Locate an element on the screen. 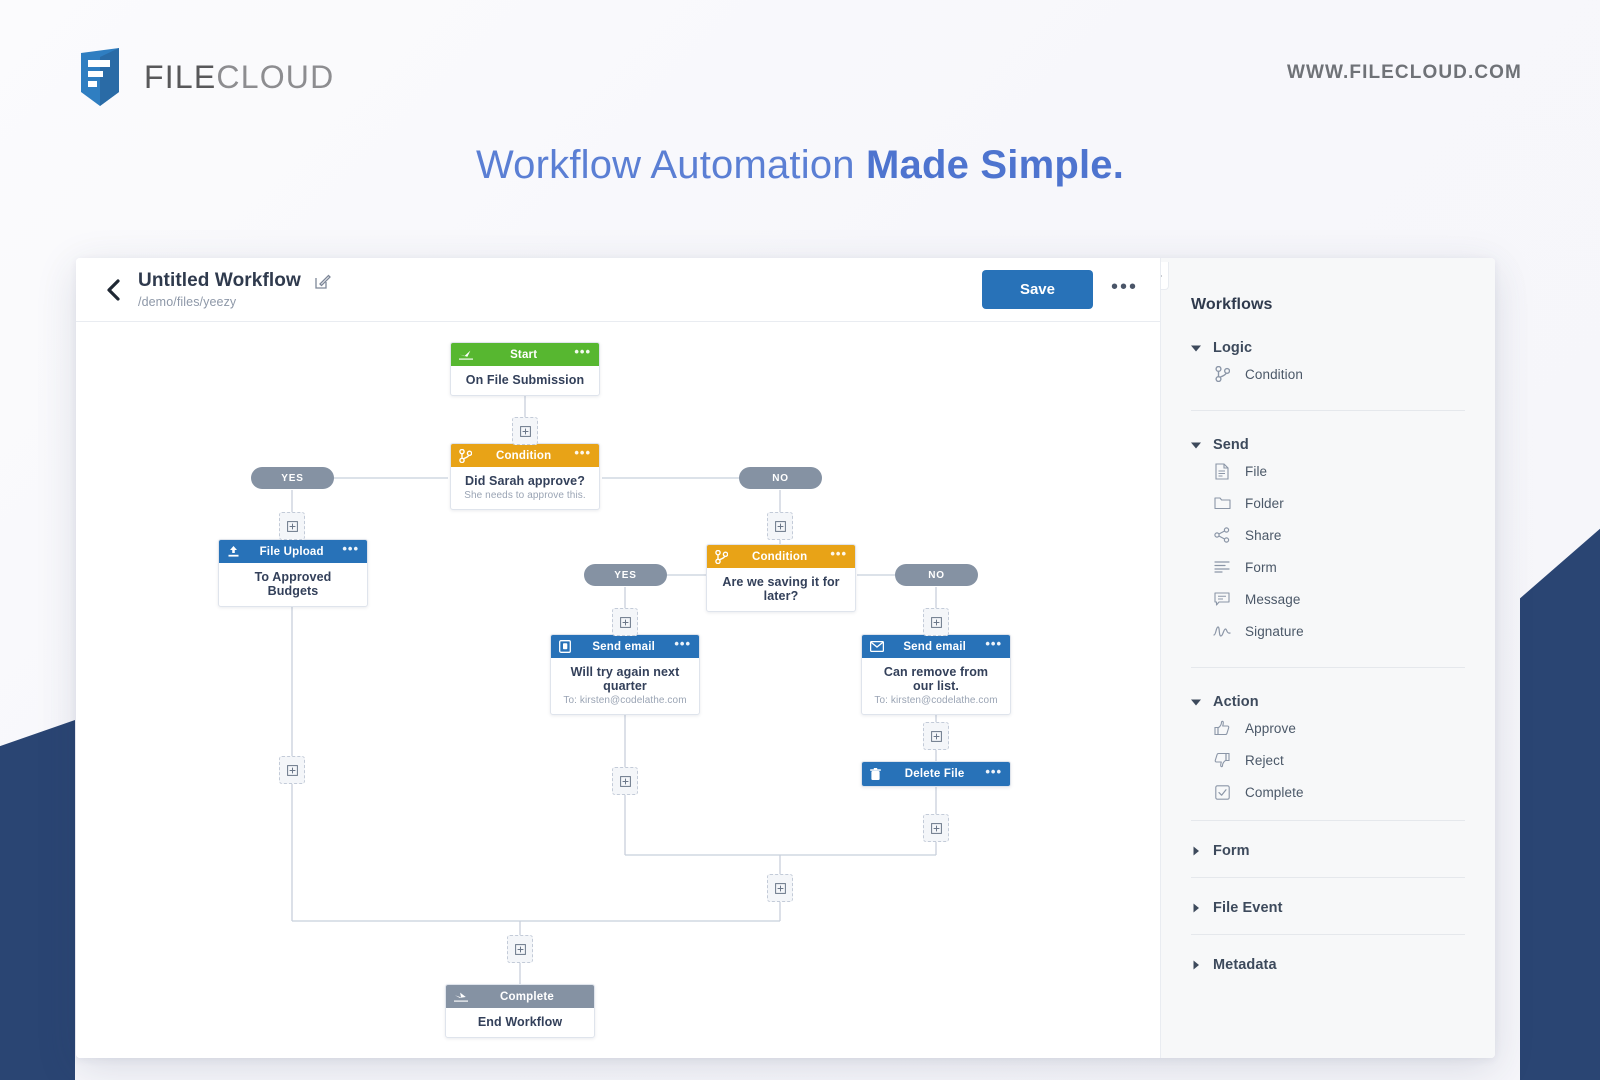 This screenshot has height=1080, width=1600. node-line1: End Workflow is located at coordinates (520, 1022).